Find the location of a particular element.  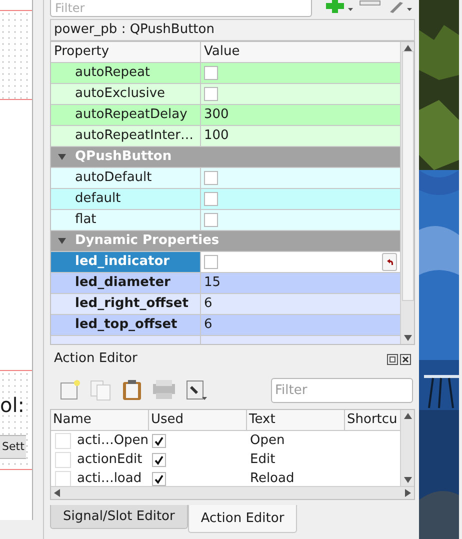

action-text: Open is located at coordinates (267, 440).